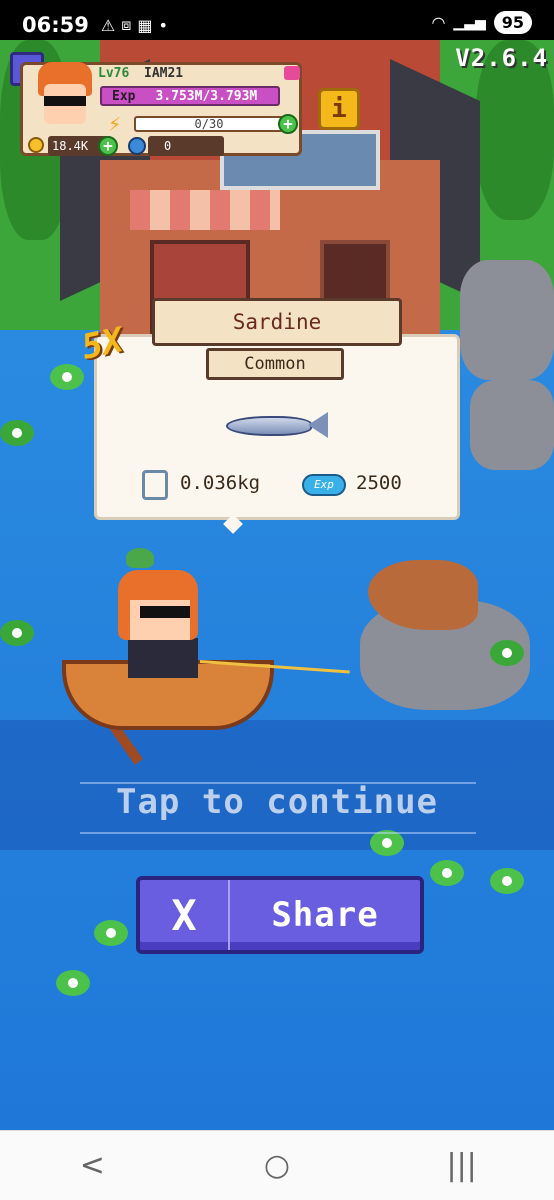  I want to click on energy-bar: 0/30, so click(209, 124).